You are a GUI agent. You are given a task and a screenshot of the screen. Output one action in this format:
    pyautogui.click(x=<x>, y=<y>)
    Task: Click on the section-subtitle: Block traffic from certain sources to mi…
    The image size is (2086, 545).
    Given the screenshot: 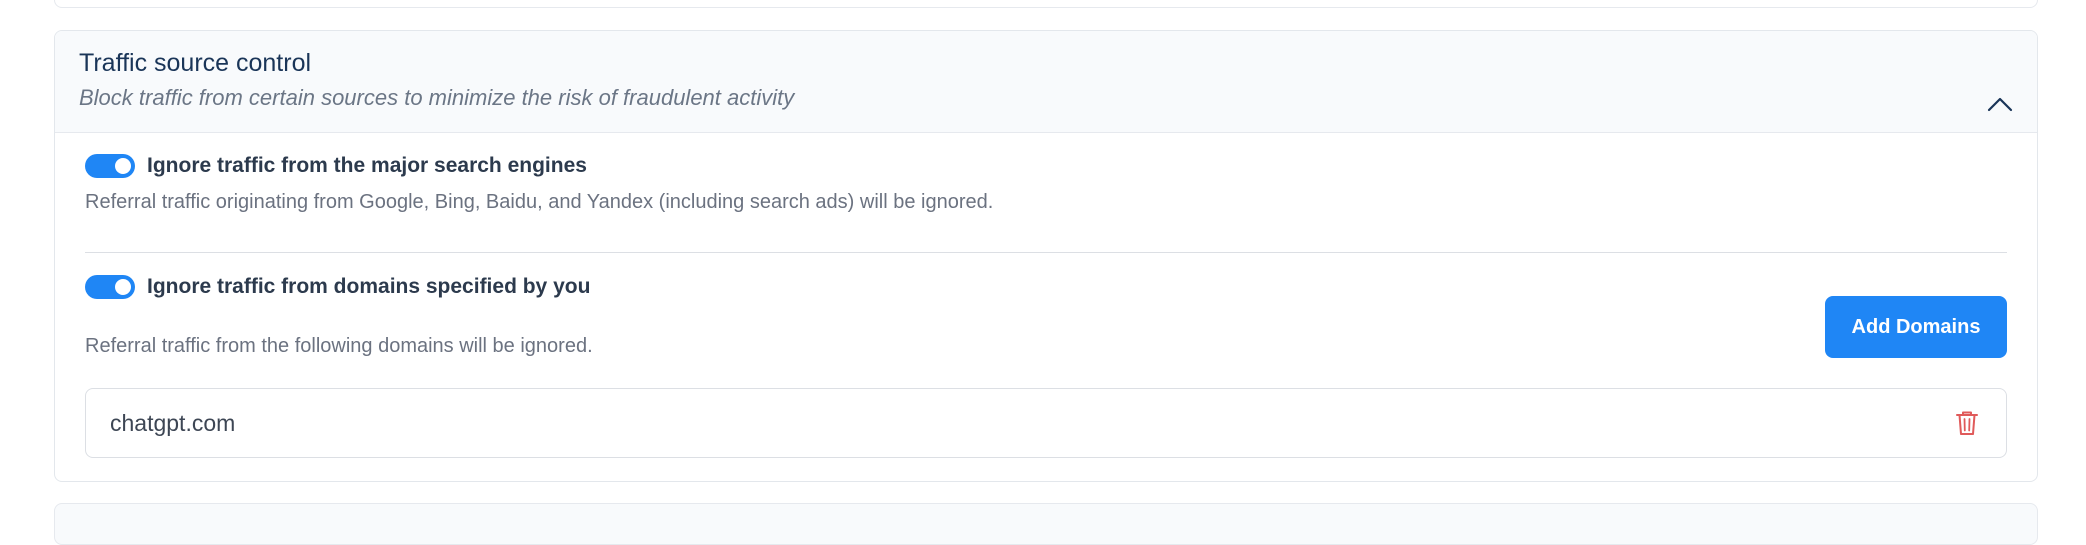 What is the action you would take?
    pyautogui.click(x=436, y=98)
    